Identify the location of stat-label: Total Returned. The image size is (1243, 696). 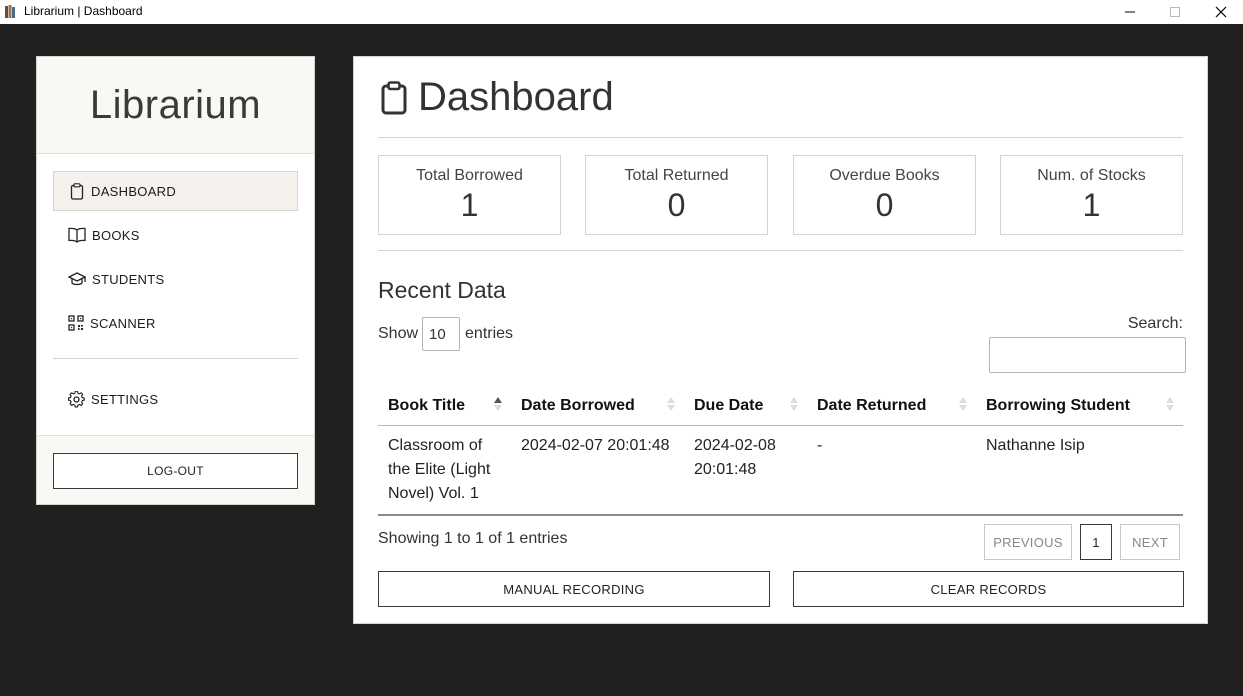
(676, 175).